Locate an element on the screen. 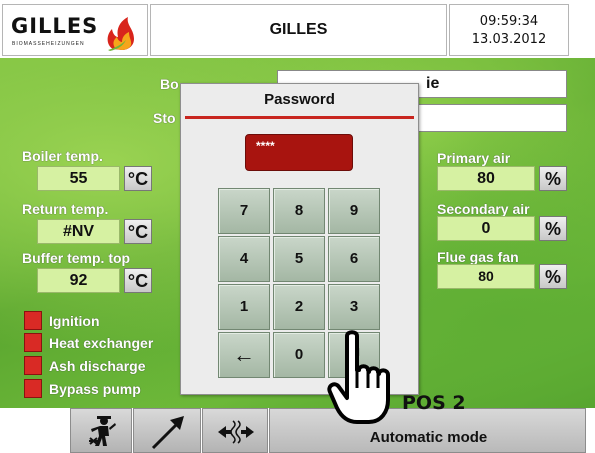  title-panel: GILLES is located at coordinates (298, 30).